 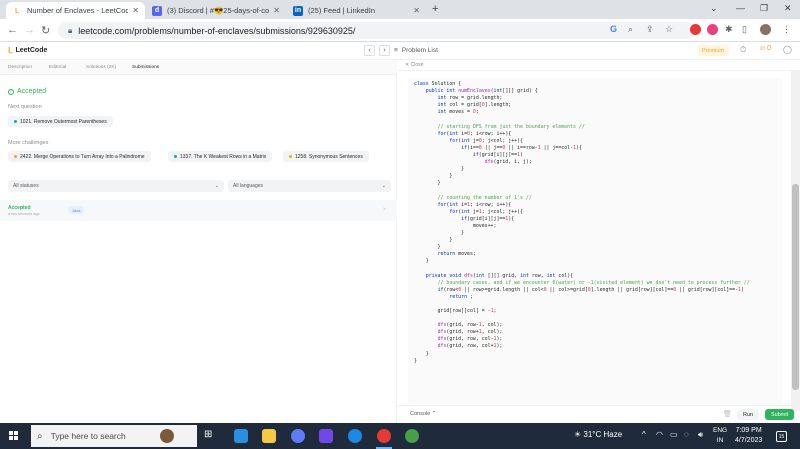 I want to click on tab-solutions: Solutions (2K), so click(x=101, y=67).